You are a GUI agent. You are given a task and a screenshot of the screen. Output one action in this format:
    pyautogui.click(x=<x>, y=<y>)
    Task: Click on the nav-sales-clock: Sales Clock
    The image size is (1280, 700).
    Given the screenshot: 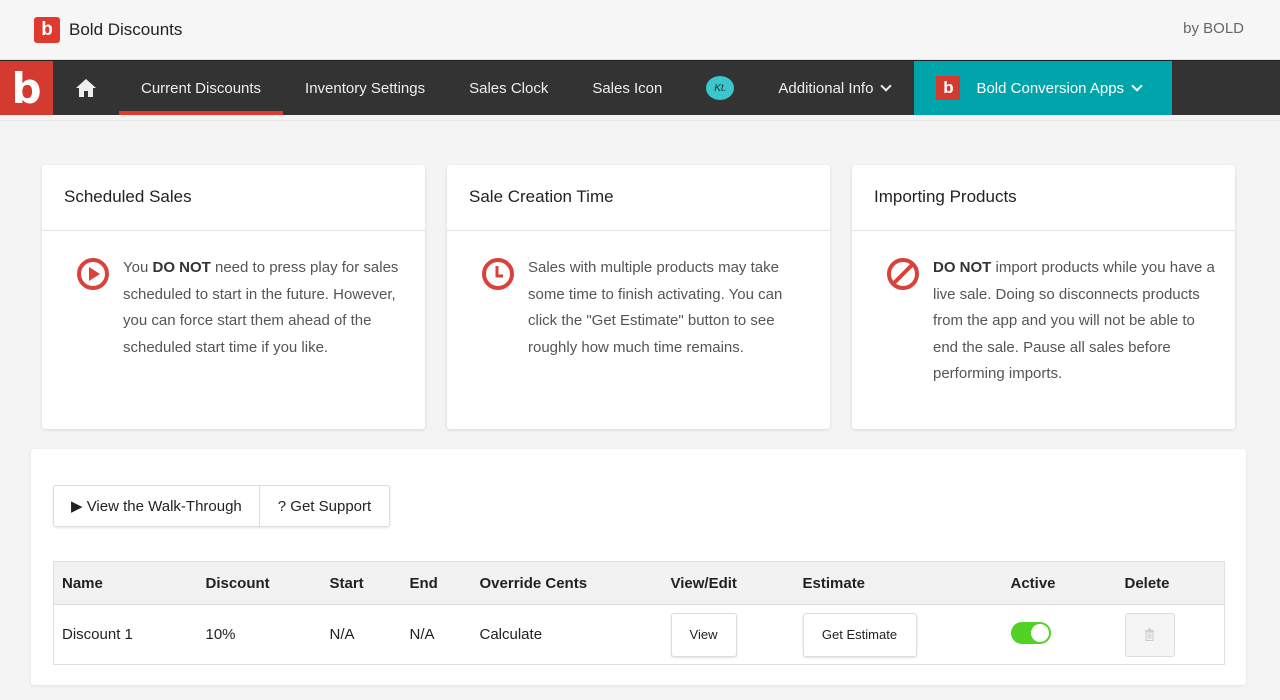 What is the action you would take?
    pyautogui.click(x=508, y=88)
    